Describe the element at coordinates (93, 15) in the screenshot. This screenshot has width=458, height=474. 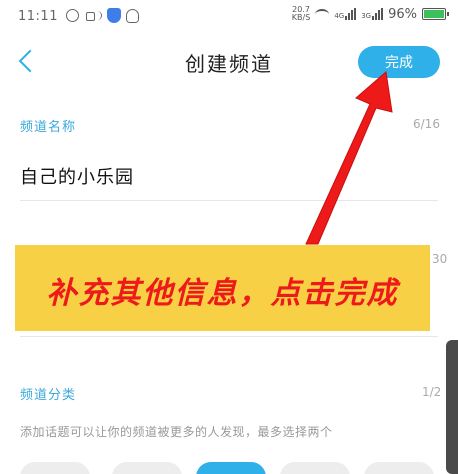
I see `mute-icon` at that location.